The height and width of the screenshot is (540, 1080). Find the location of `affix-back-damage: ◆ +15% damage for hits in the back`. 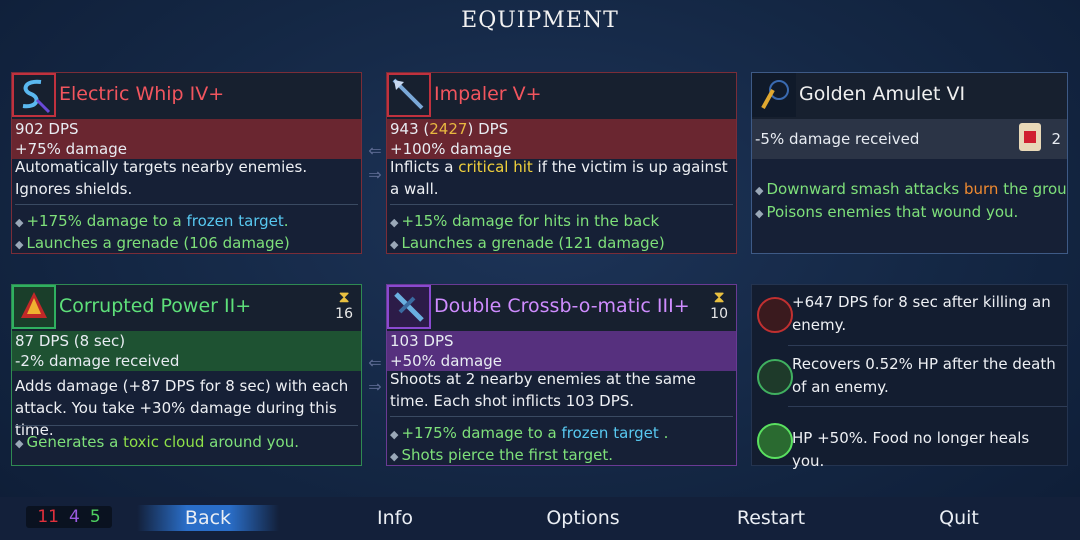

affix-back-damage: ◆ +15% damage for hits in the back is located at coordinates (525, 221).